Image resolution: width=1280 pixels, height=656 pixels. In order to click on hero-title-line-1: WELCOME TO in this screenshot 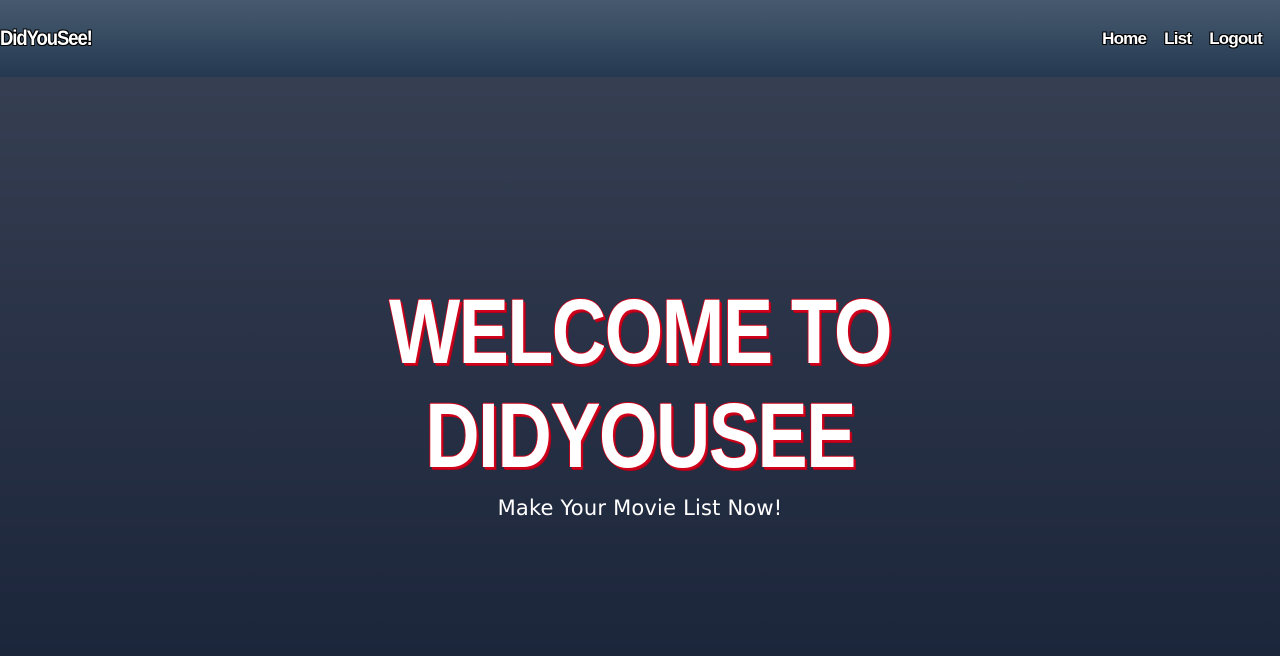, I will do `click(641, 332)`.